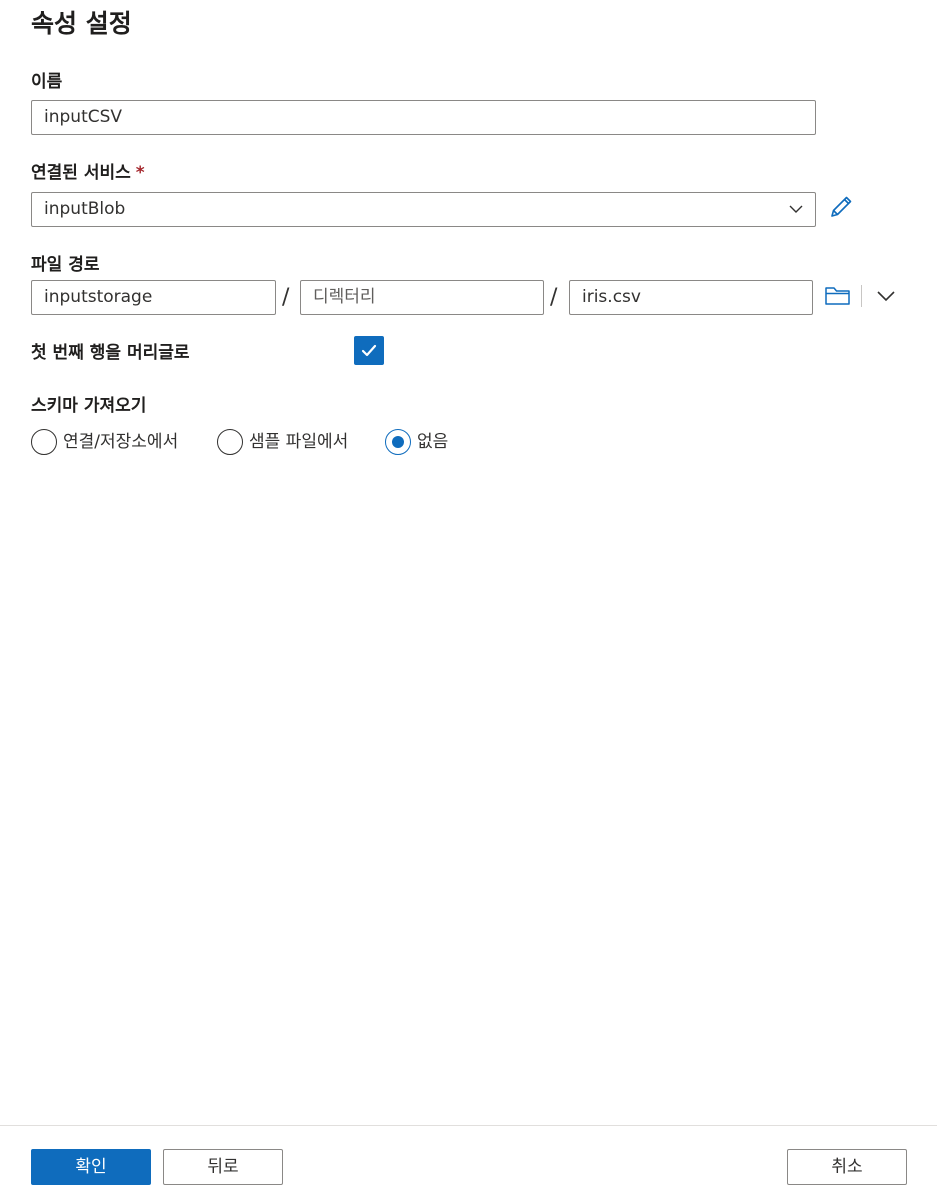  Describe the element at coordinates (433, 442) in the screenshot. I see `radio-label: 없음` at that location.